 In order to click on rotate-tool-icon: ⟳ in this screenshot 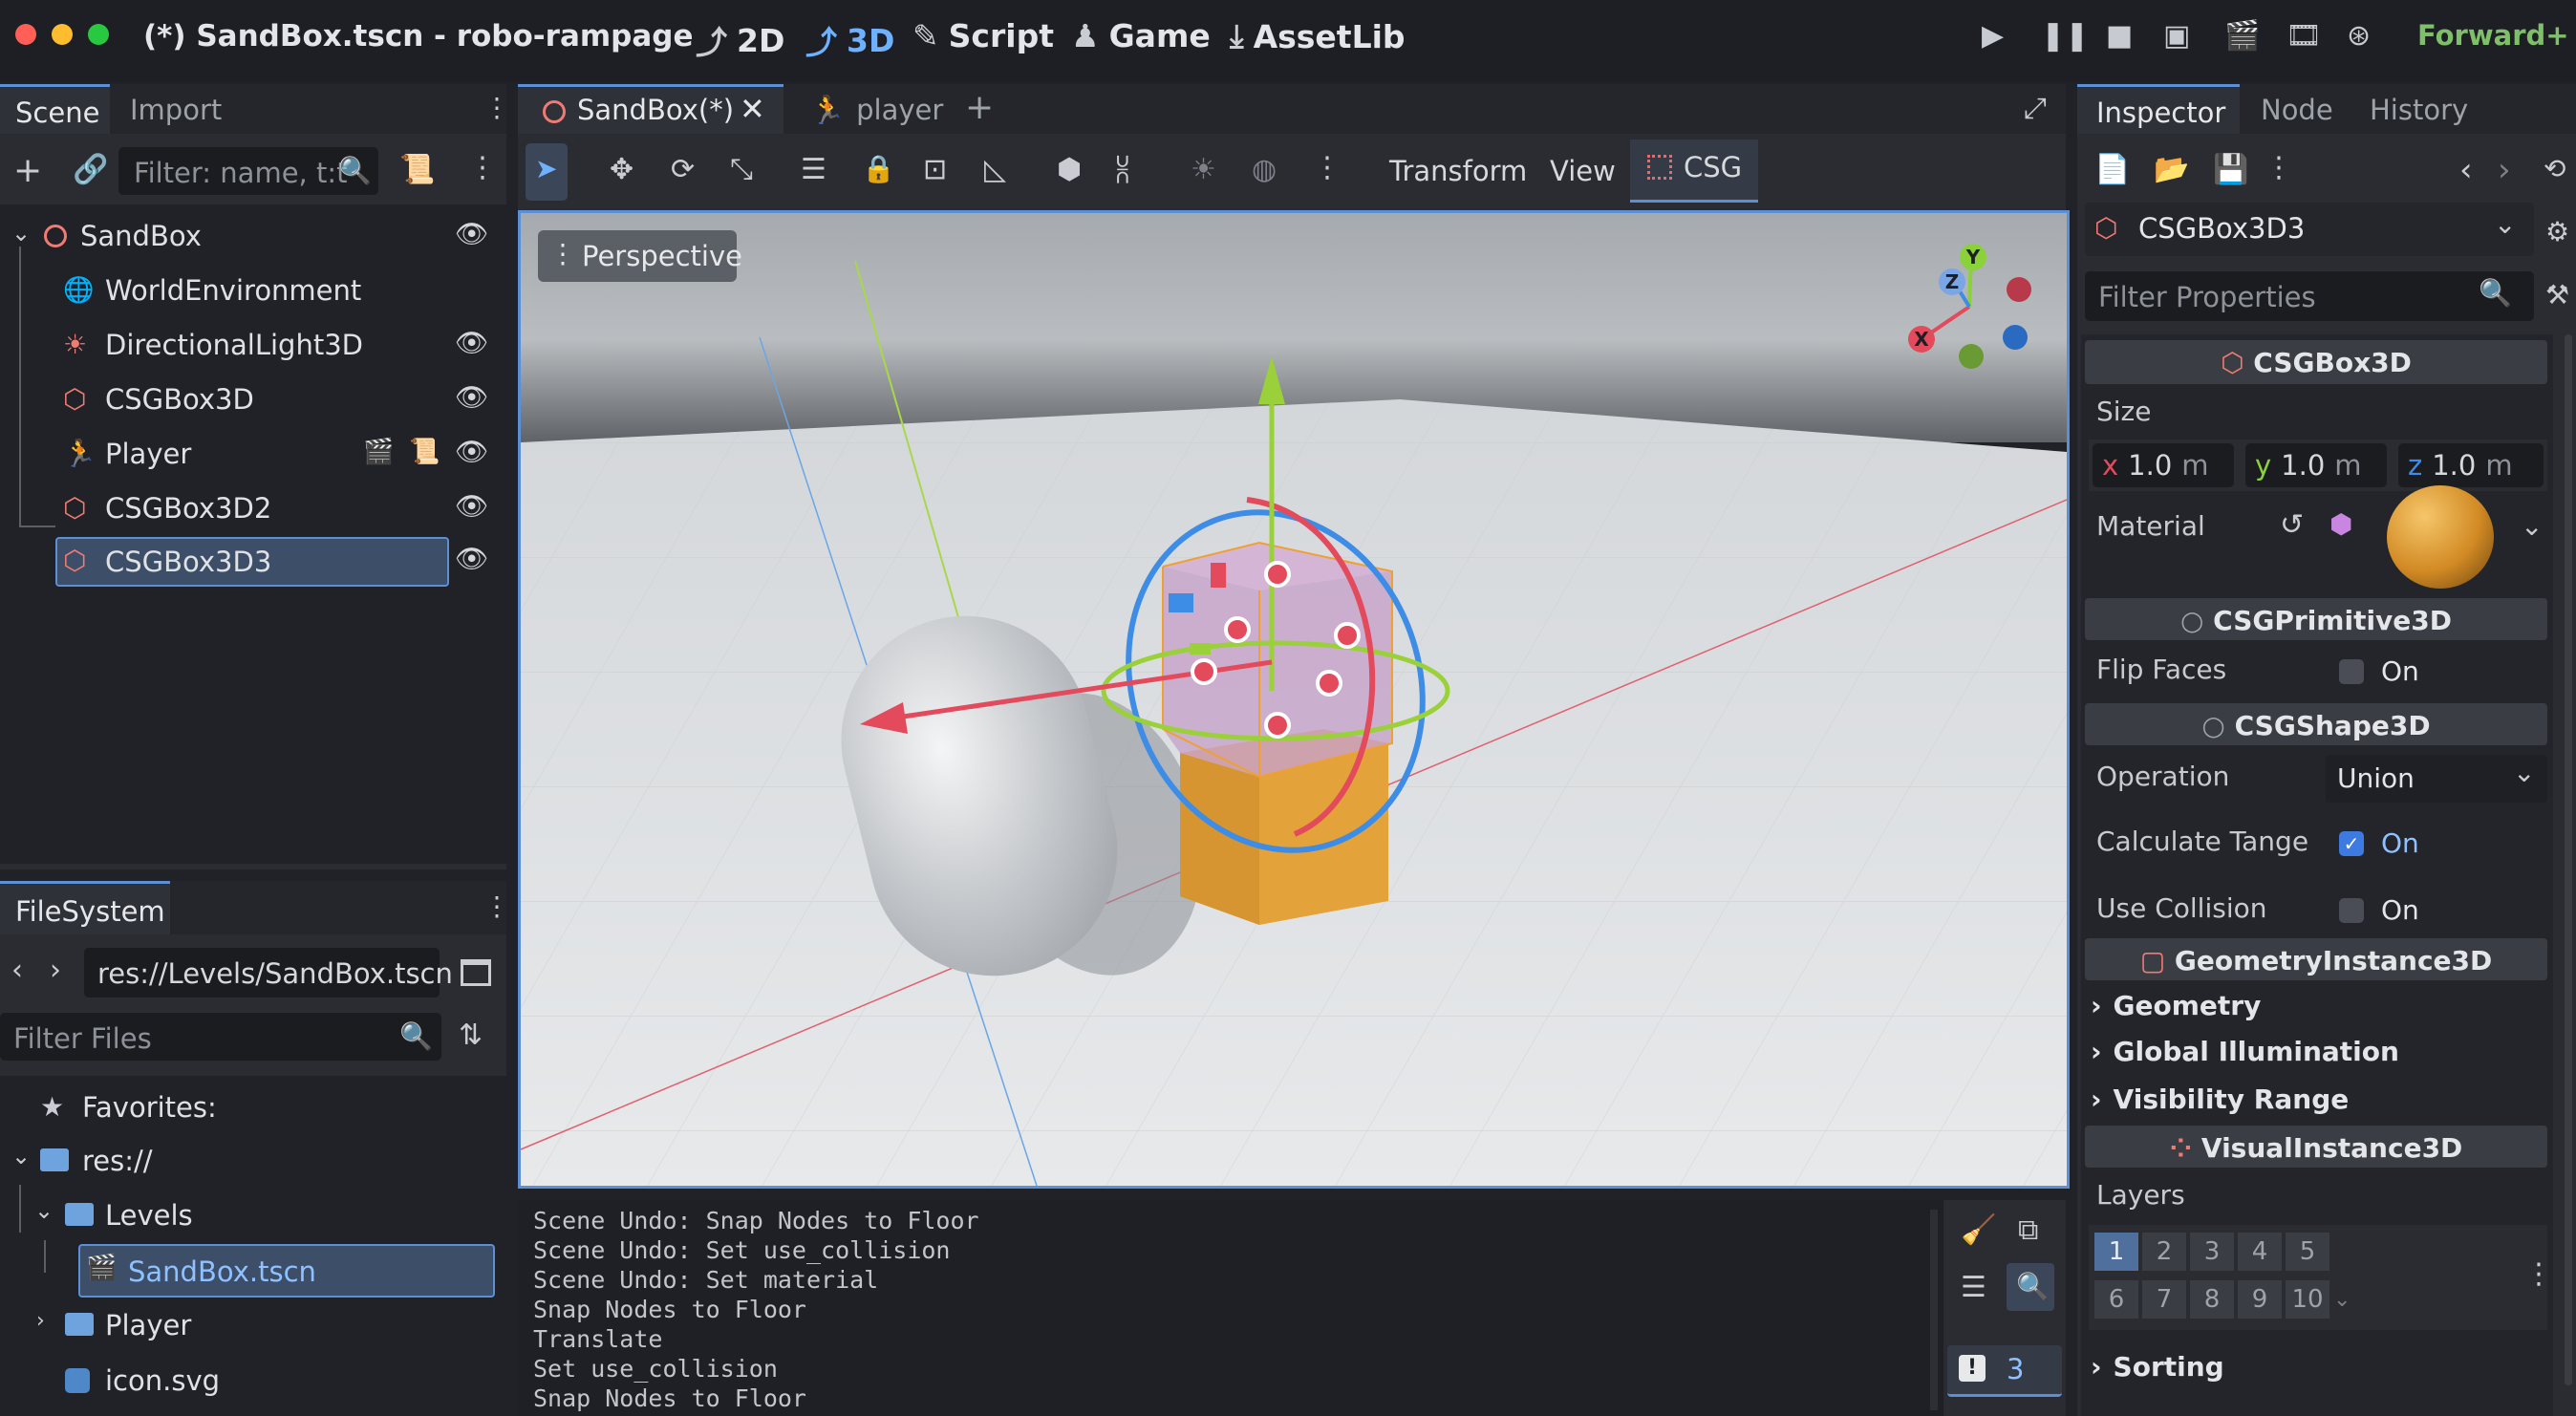, I will do `click(683, 169)`.